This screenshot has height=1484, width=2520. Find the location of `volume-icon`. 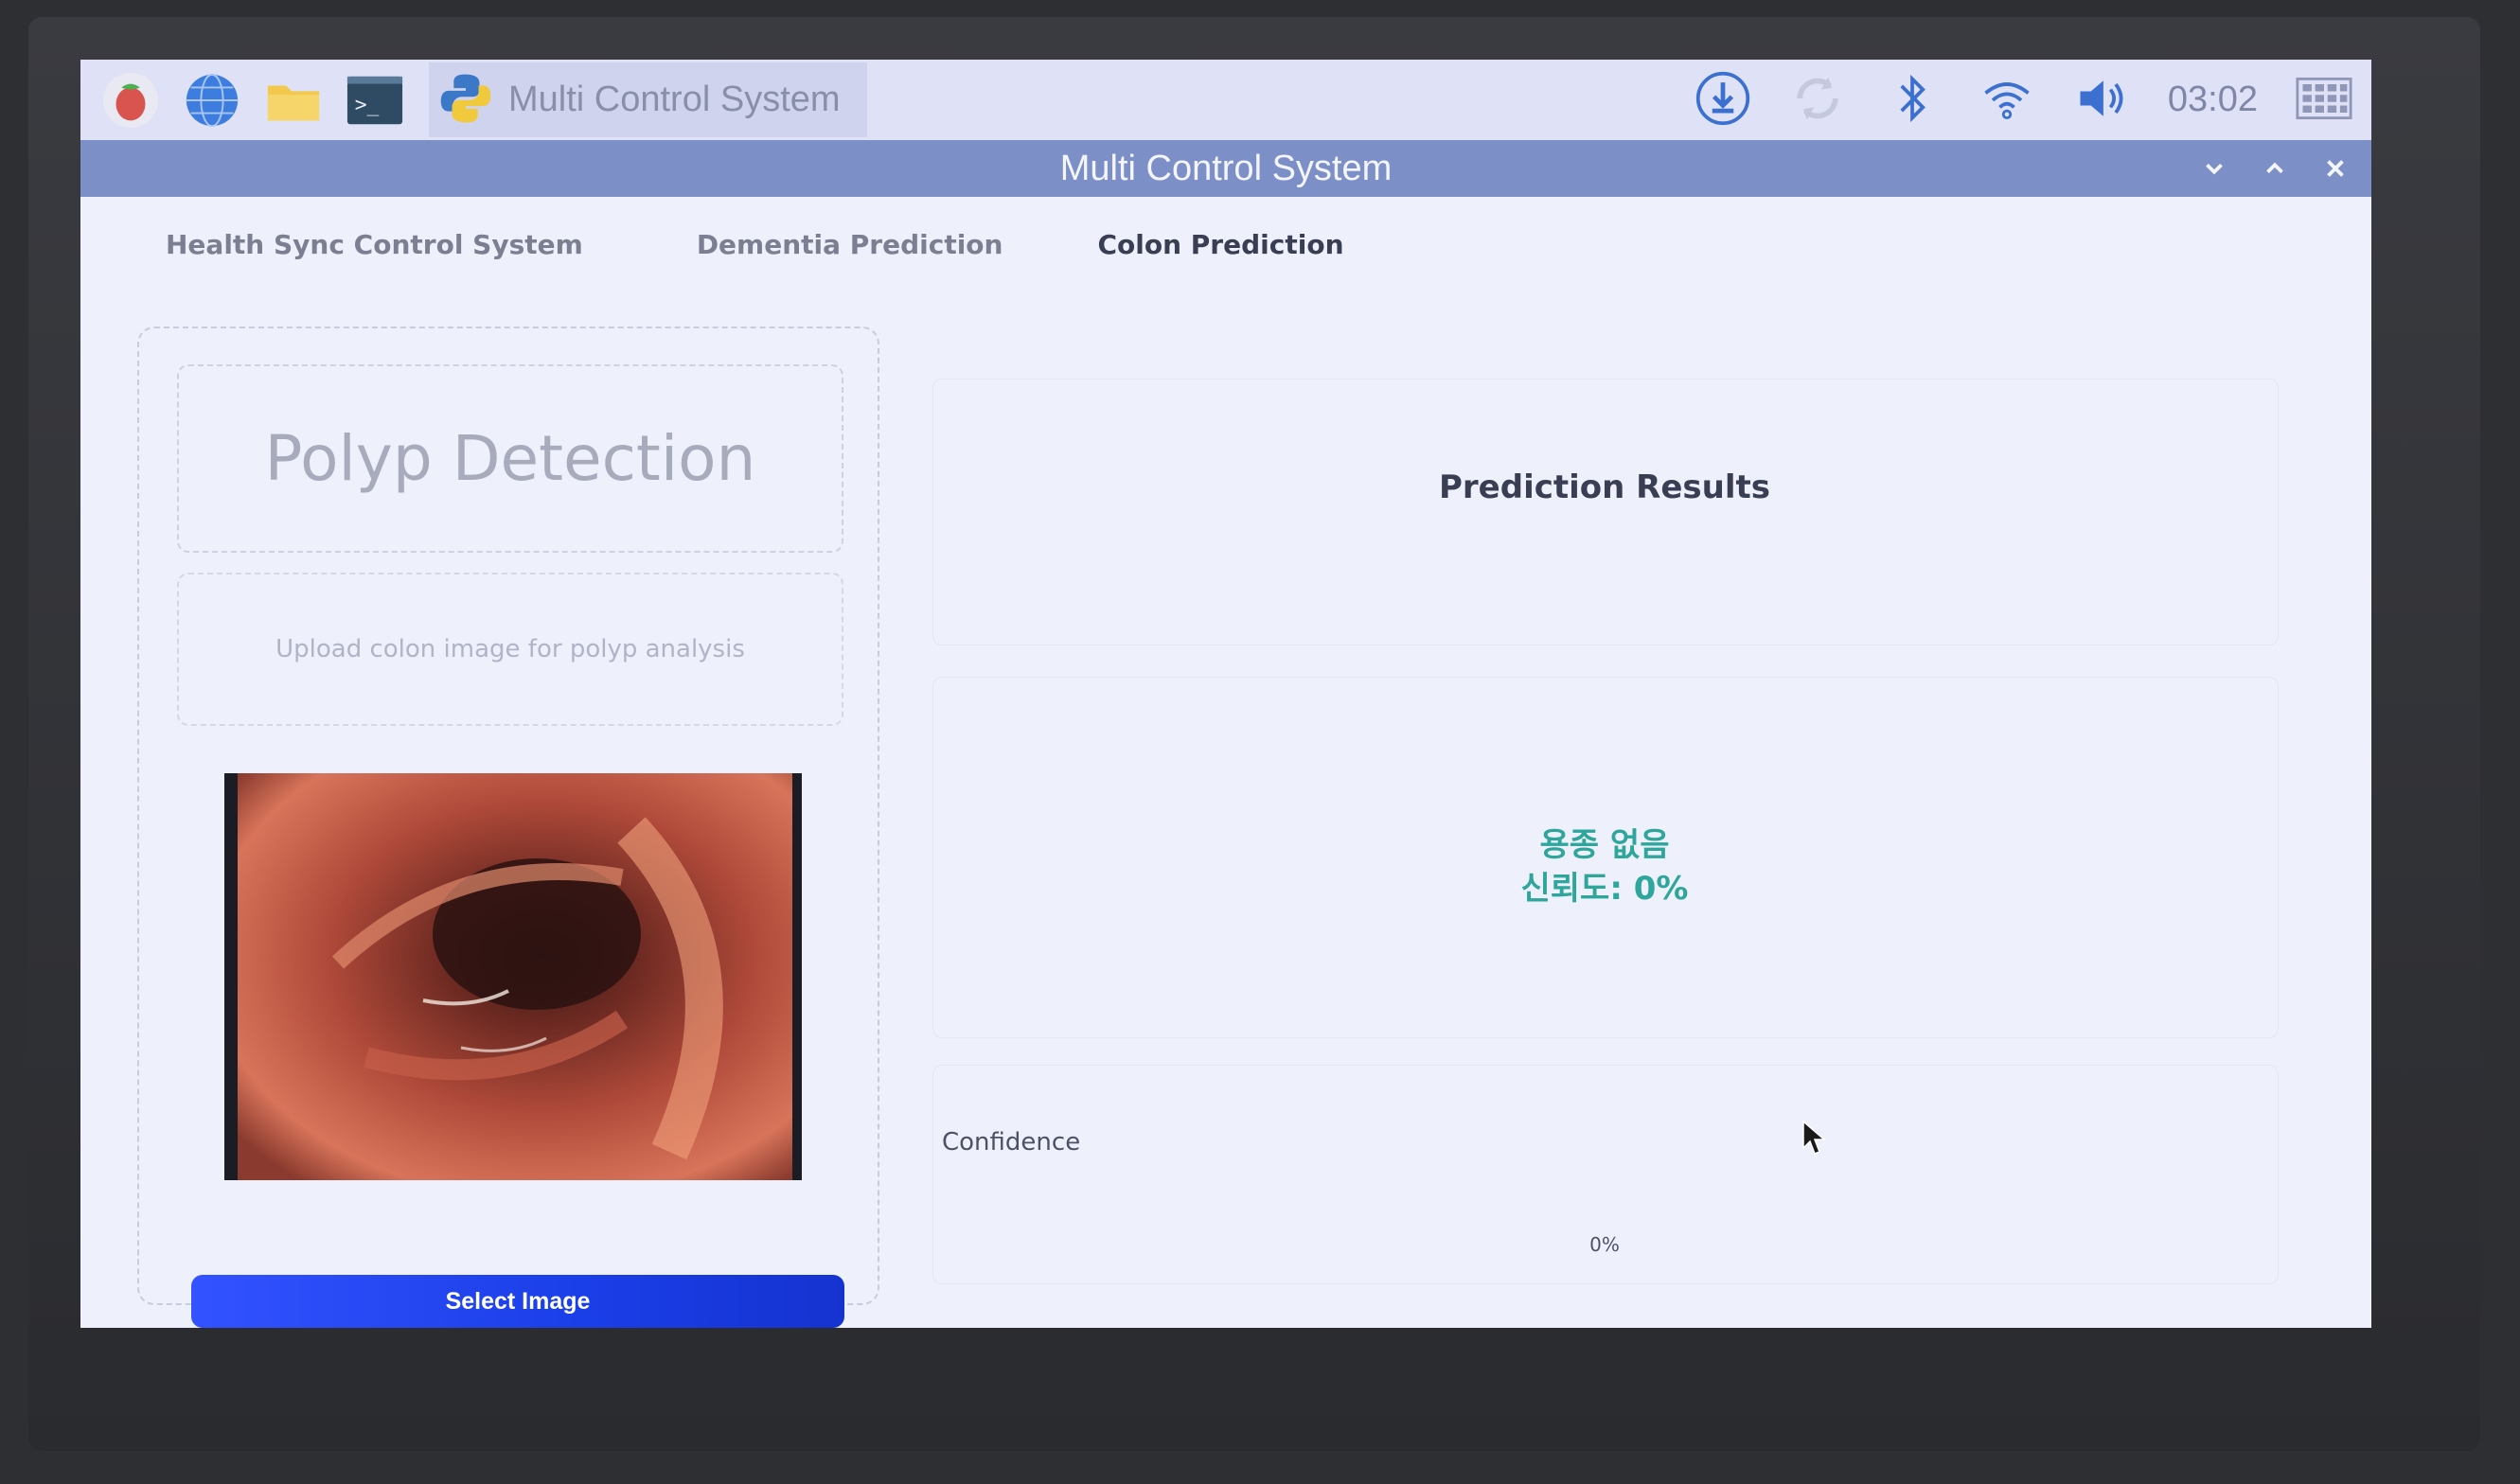

volume-icon is located at coordinates (2101, 100).